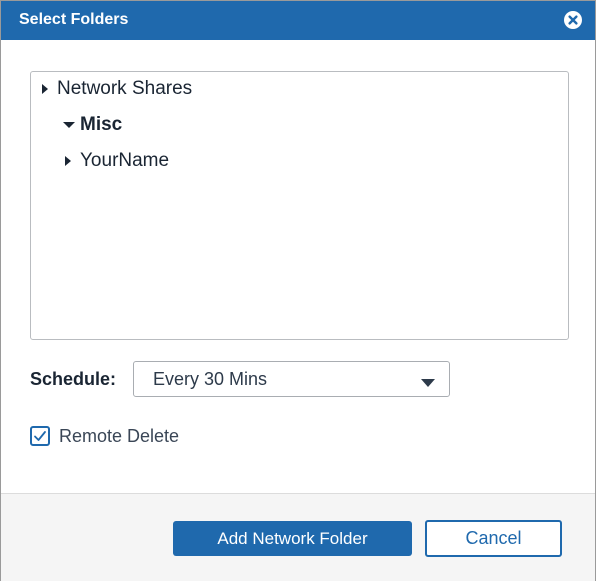  I want to click on remote-delete-option: Remote Delete, so click(104, 436).